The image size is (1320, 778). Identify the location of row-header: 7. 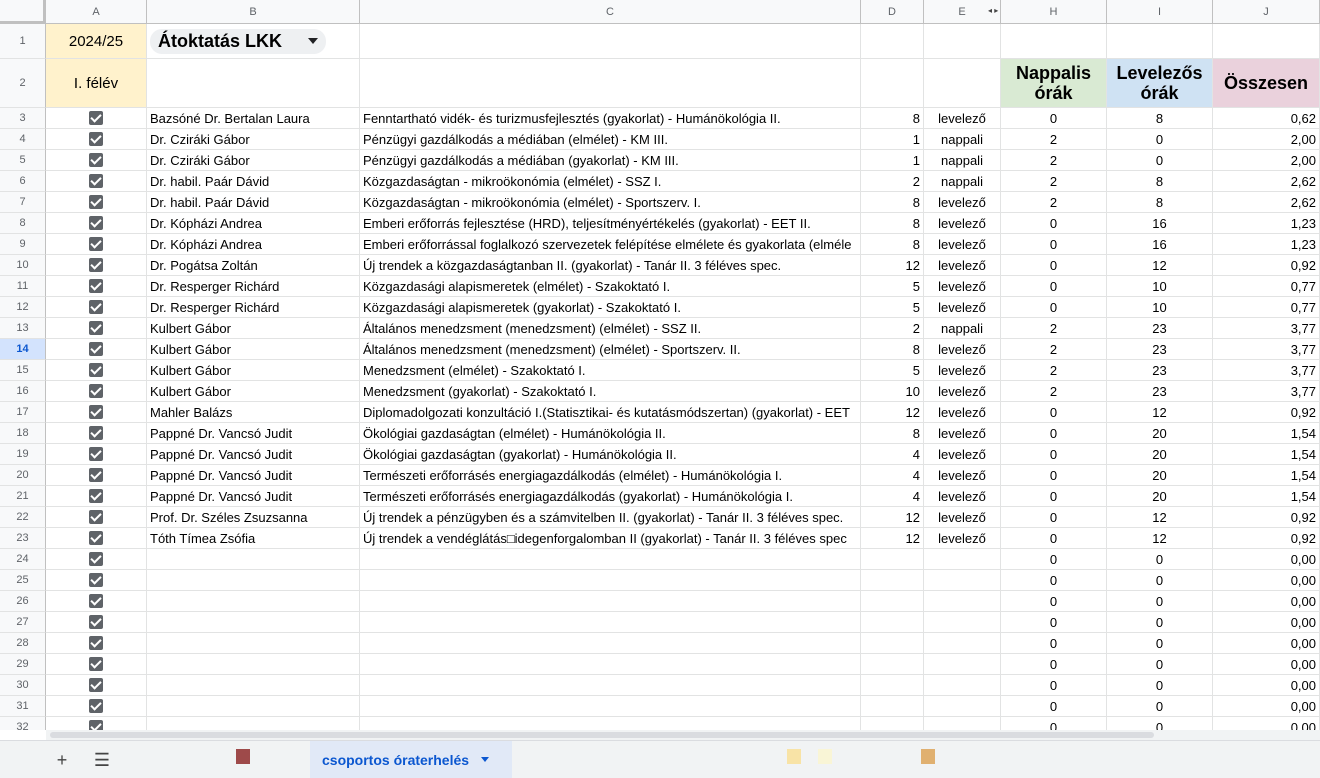
(23, 202).